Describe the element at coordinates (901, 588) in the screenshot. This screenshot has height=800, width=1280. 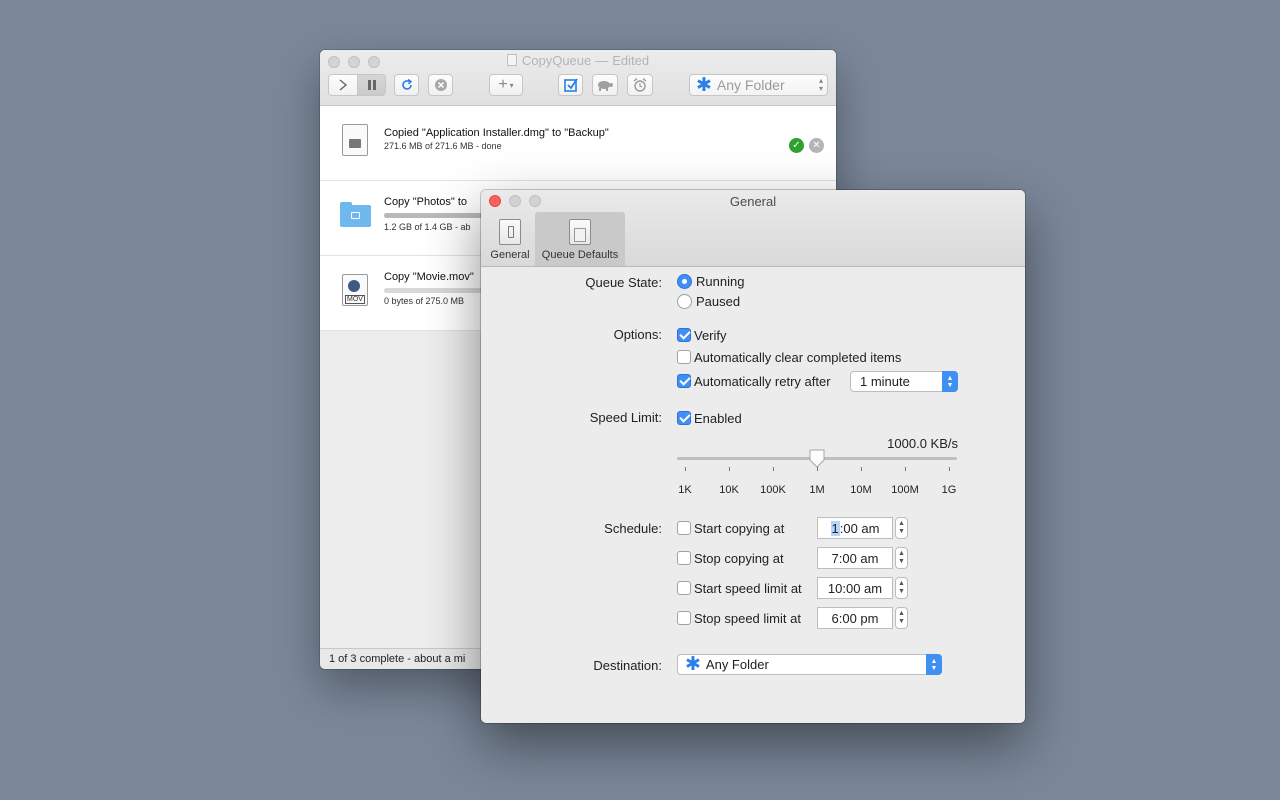
I see `start-speed-limit-stepper: ▲ ▼` at that location.